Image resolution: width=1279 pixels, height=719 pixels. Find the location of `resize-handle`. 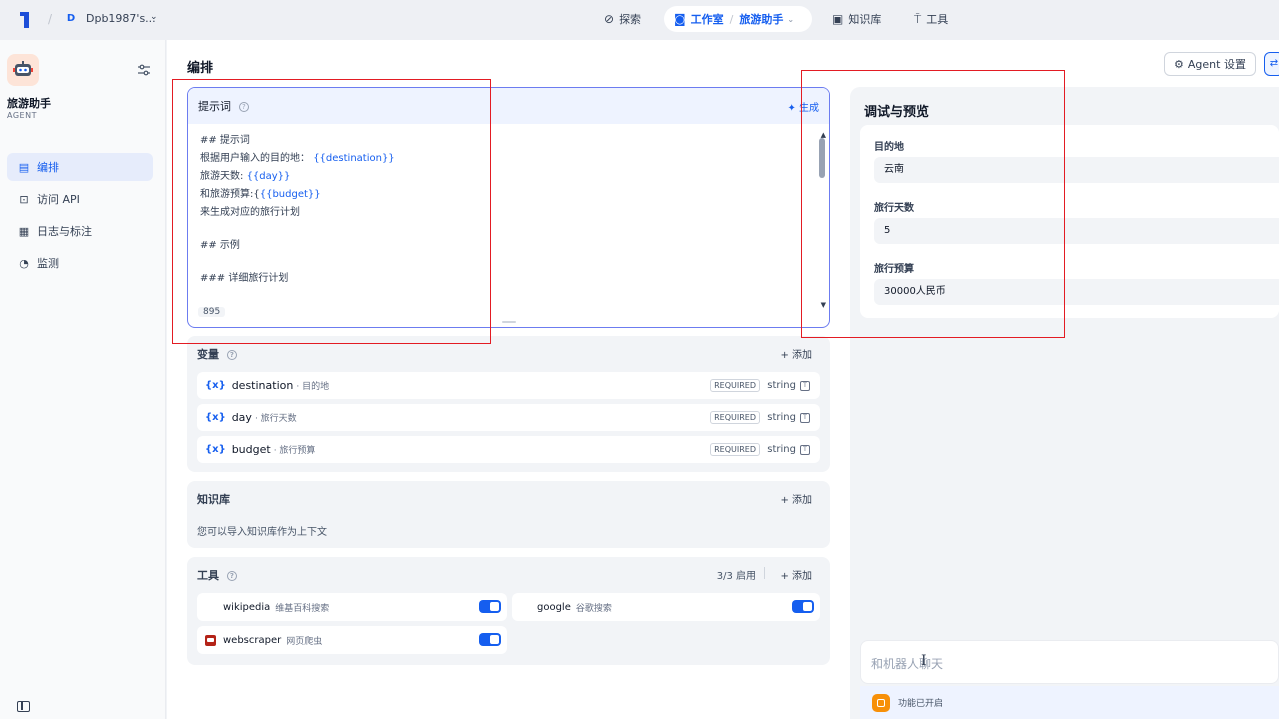

resize-handle is located at coordinates (509, 322).